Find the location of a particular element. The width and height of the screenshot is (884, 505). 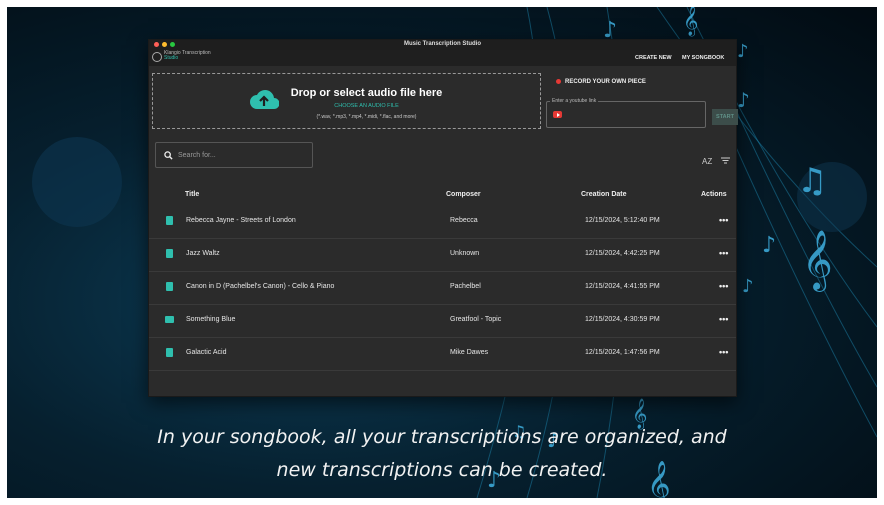

row-title: Something Blue is located at coordinates (211, 319).